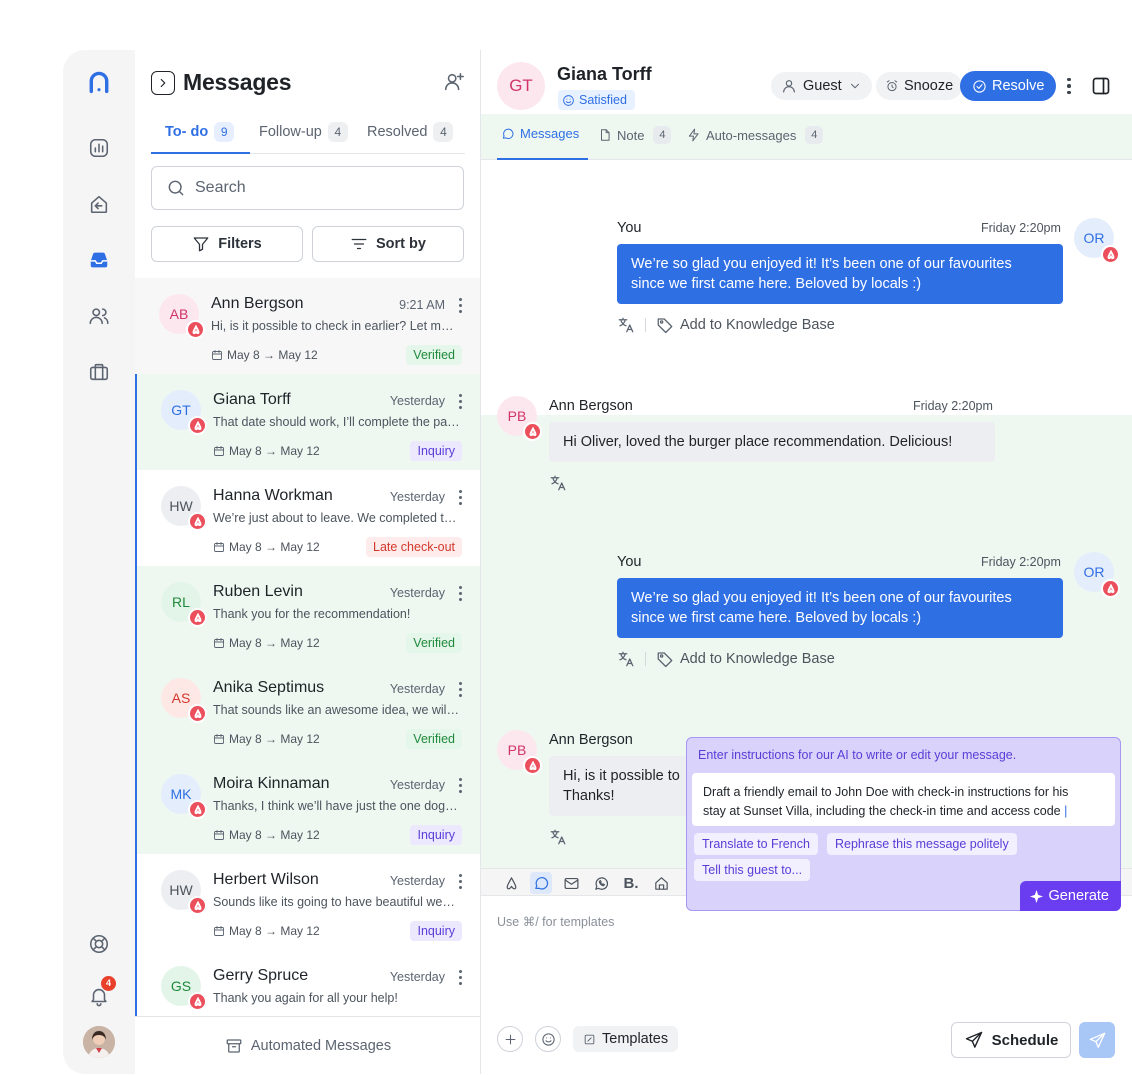 The height and width of the screenshot is (1075, 1132). I want to click on tab-note: Note 4, so click(635, 135).